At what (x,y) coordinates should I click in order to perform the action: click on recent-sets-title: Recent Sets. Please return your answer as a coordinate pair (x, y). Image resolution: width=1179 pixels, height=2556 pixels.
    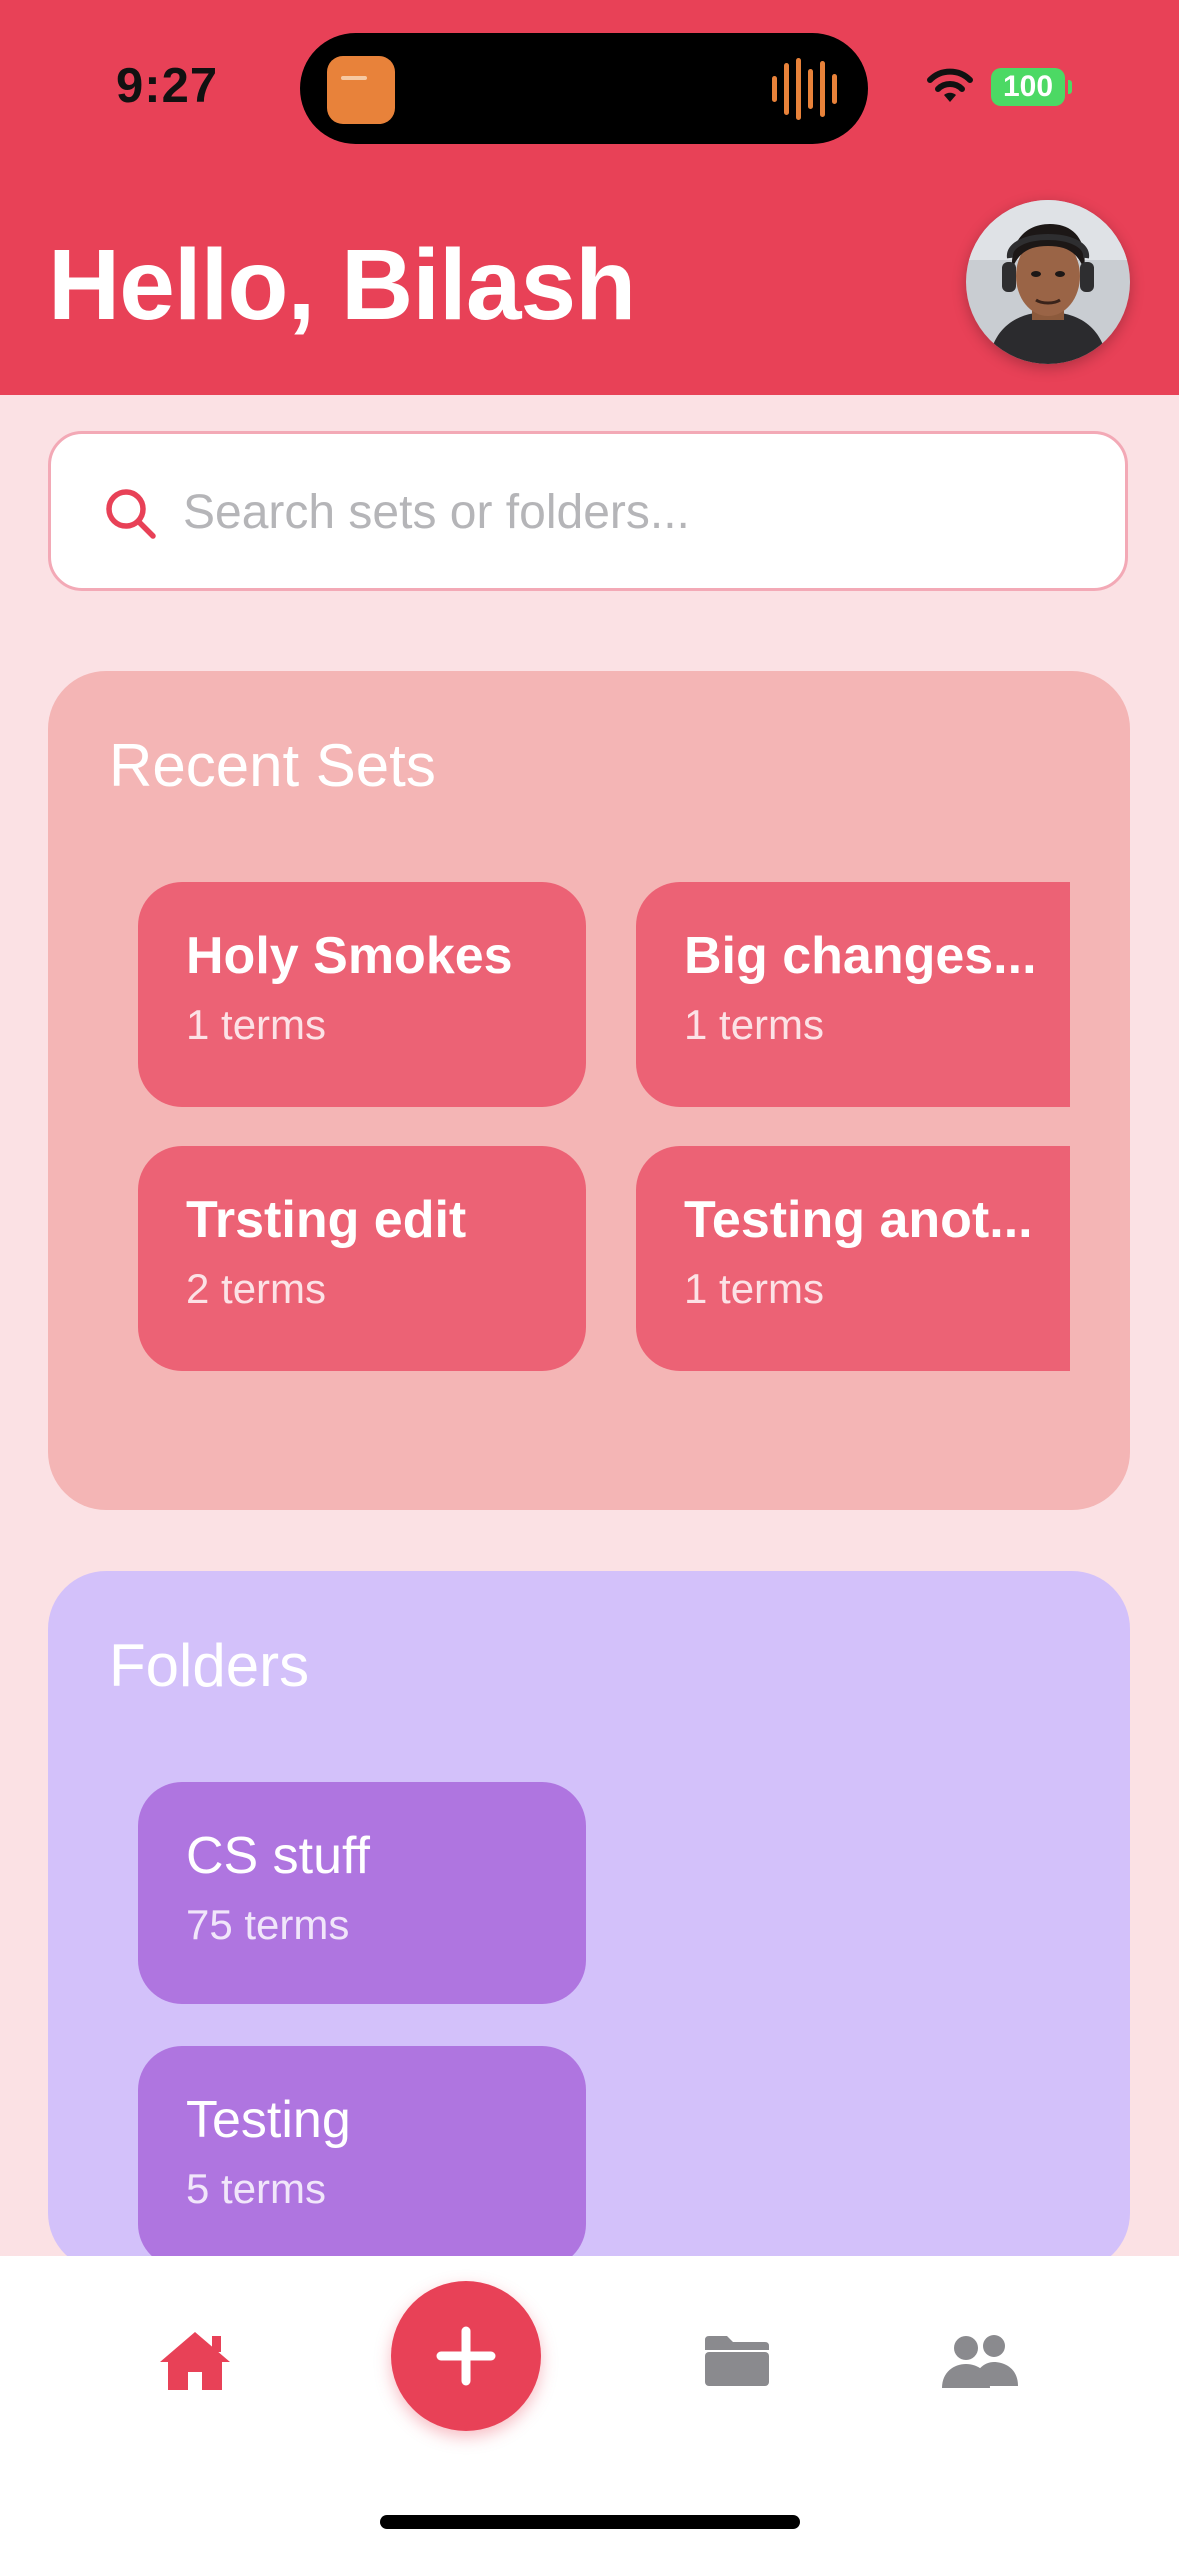
    Looking at the image, I should click on (272, 765).